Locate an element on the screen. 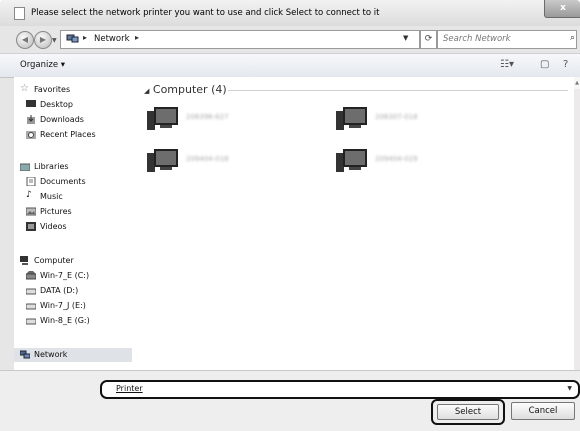  address-bar: ▸ Network ▸ ▼ is located at coordinates (240, 39).